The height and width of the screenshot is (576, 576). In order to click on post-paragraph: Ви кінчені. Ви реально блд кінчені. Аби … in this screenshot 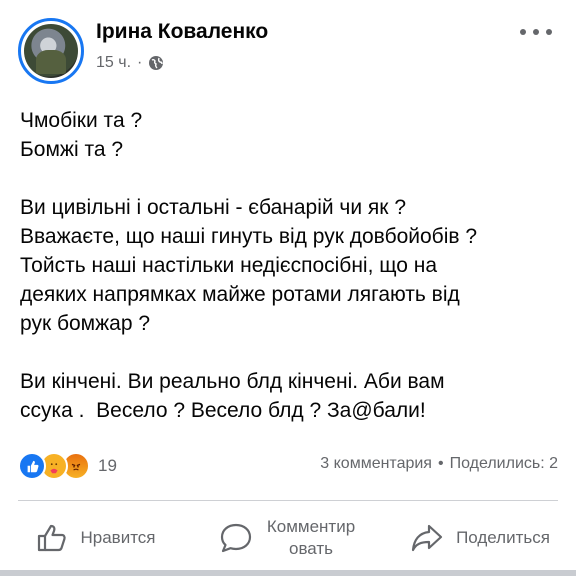, I will do `click(290, 396)`.